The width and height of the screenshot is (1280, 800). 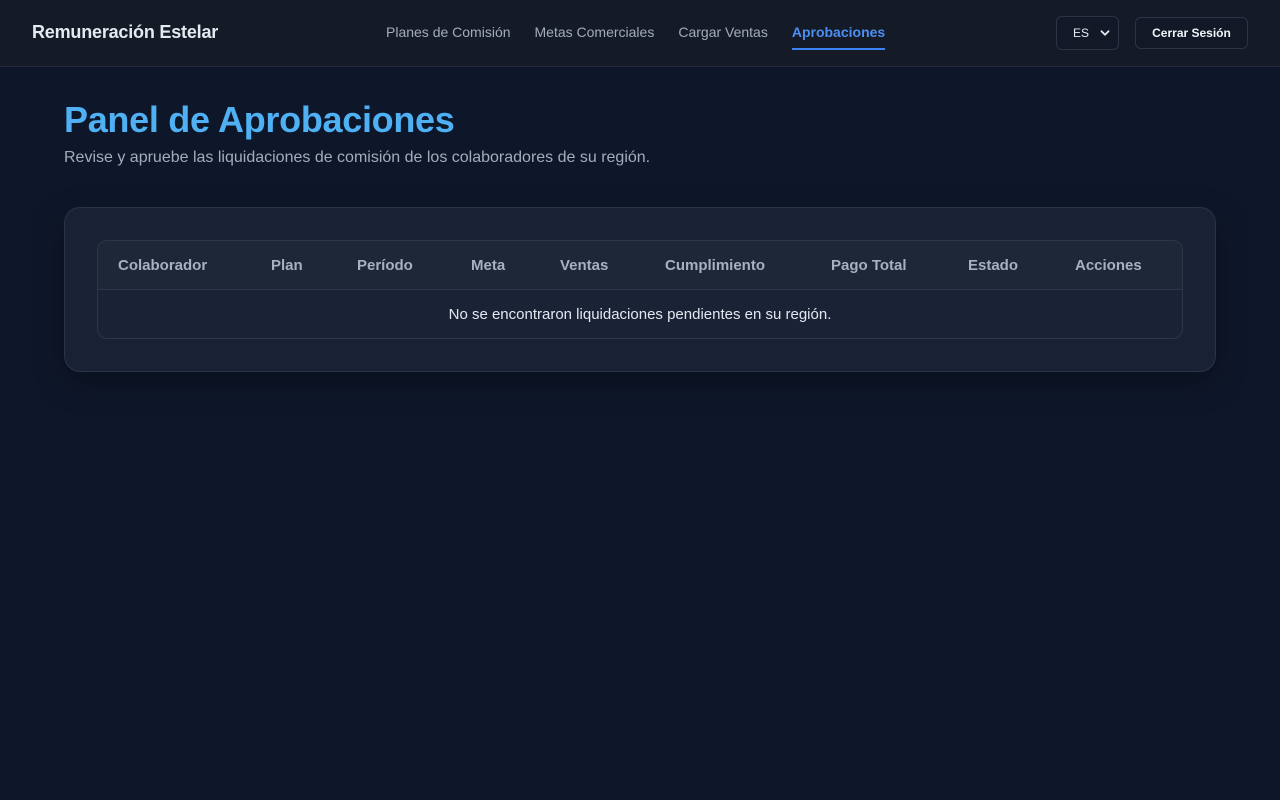 I want to click on nav-item-metas: Metas Comerciales, so click(x=595, y=25).